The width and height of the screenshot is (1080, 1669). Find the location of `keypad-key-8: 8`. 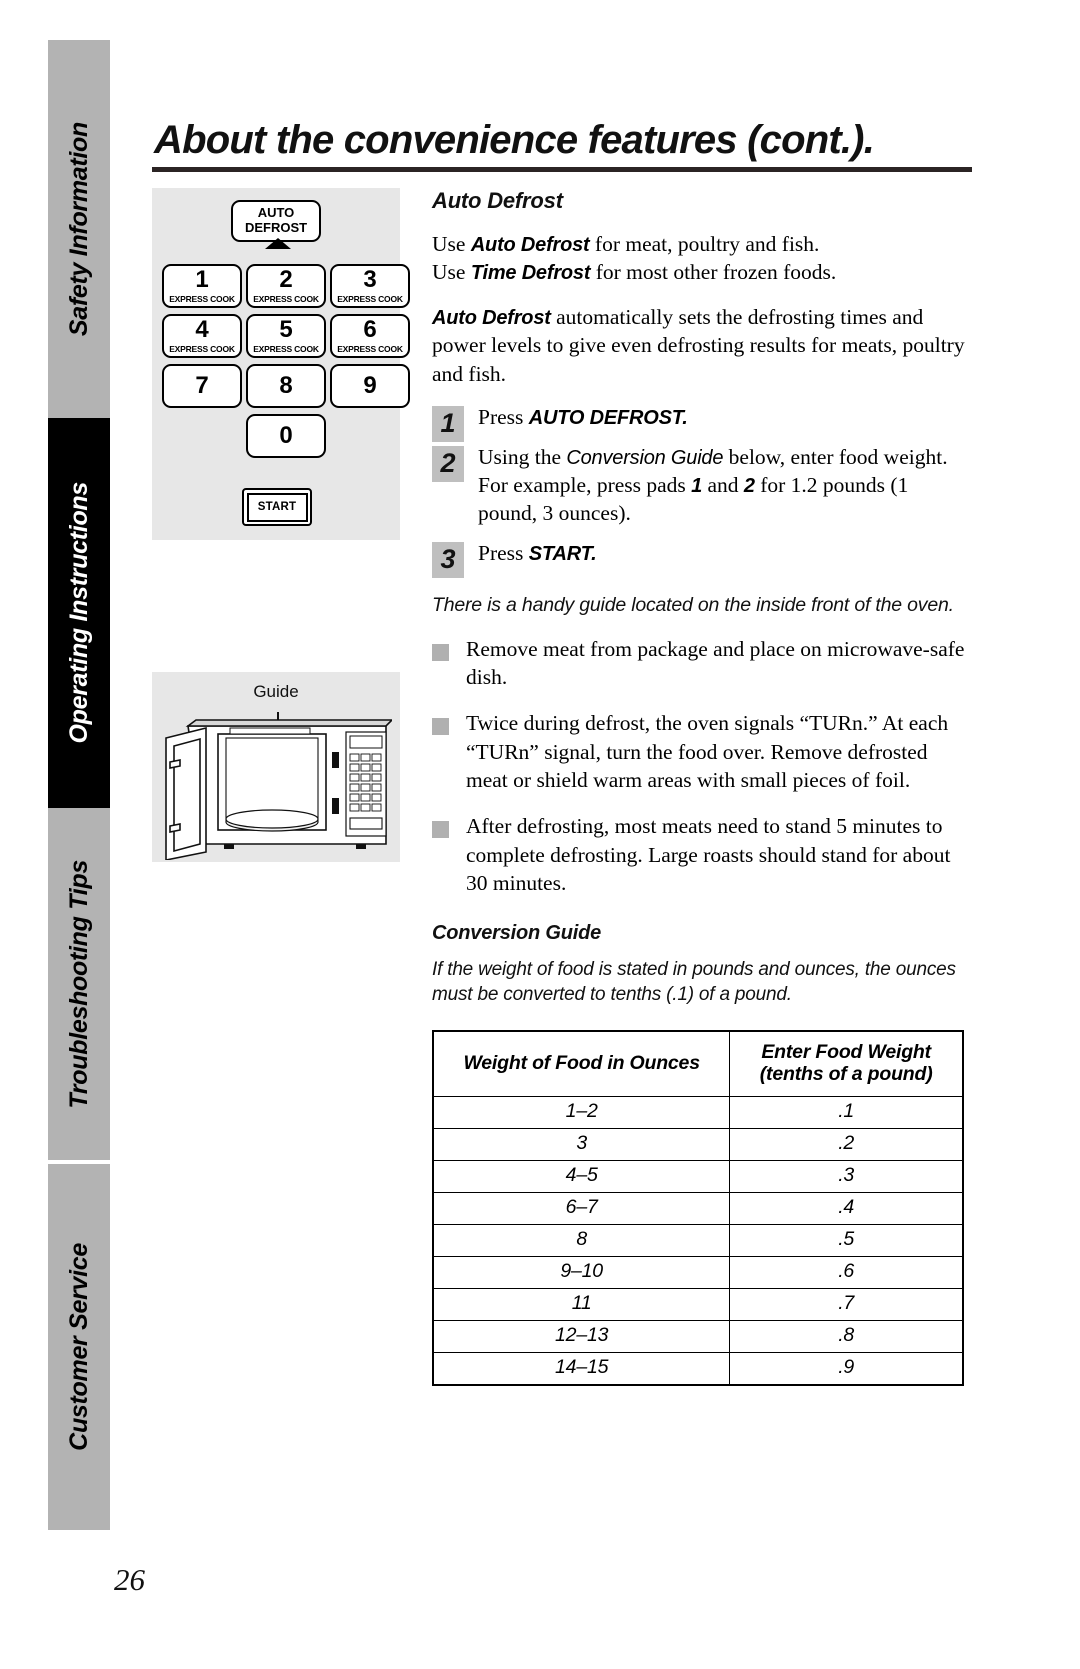

keypad-key-8: 8 is located at coordinates (286, 386).